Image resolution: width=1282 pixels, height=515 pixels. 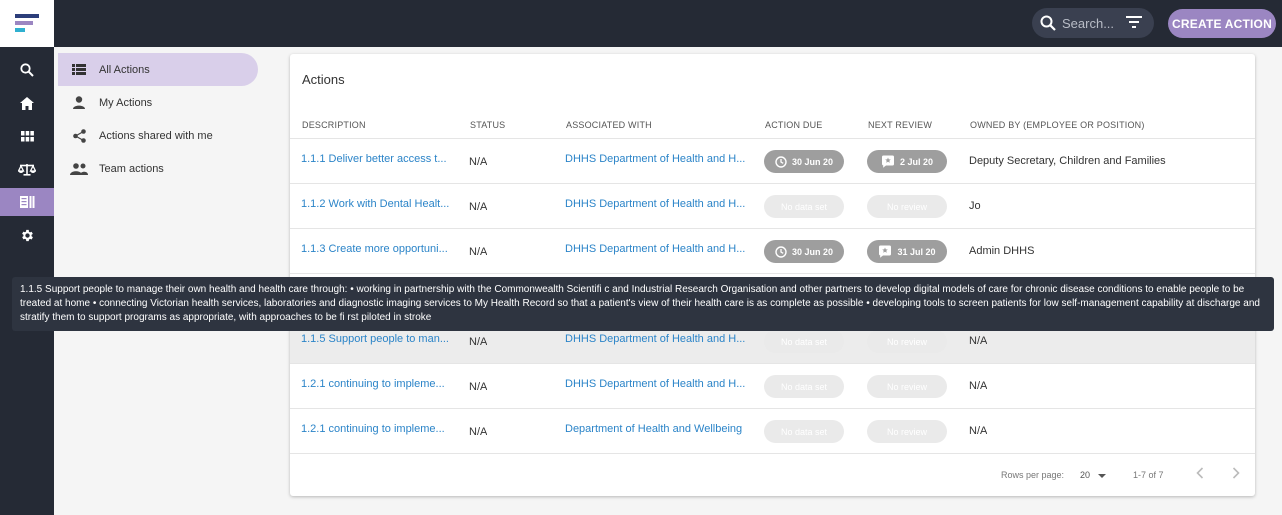 What do you see at coordinates (794, 125) in the screenshot?
I see `column-header-action-due: ACTION DUE` at bounding box center [794, 125].